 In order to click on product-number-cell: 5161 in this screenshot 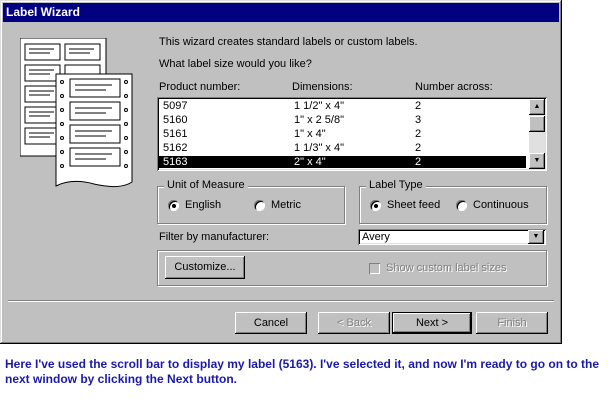, I will do `click(175, 134)`.